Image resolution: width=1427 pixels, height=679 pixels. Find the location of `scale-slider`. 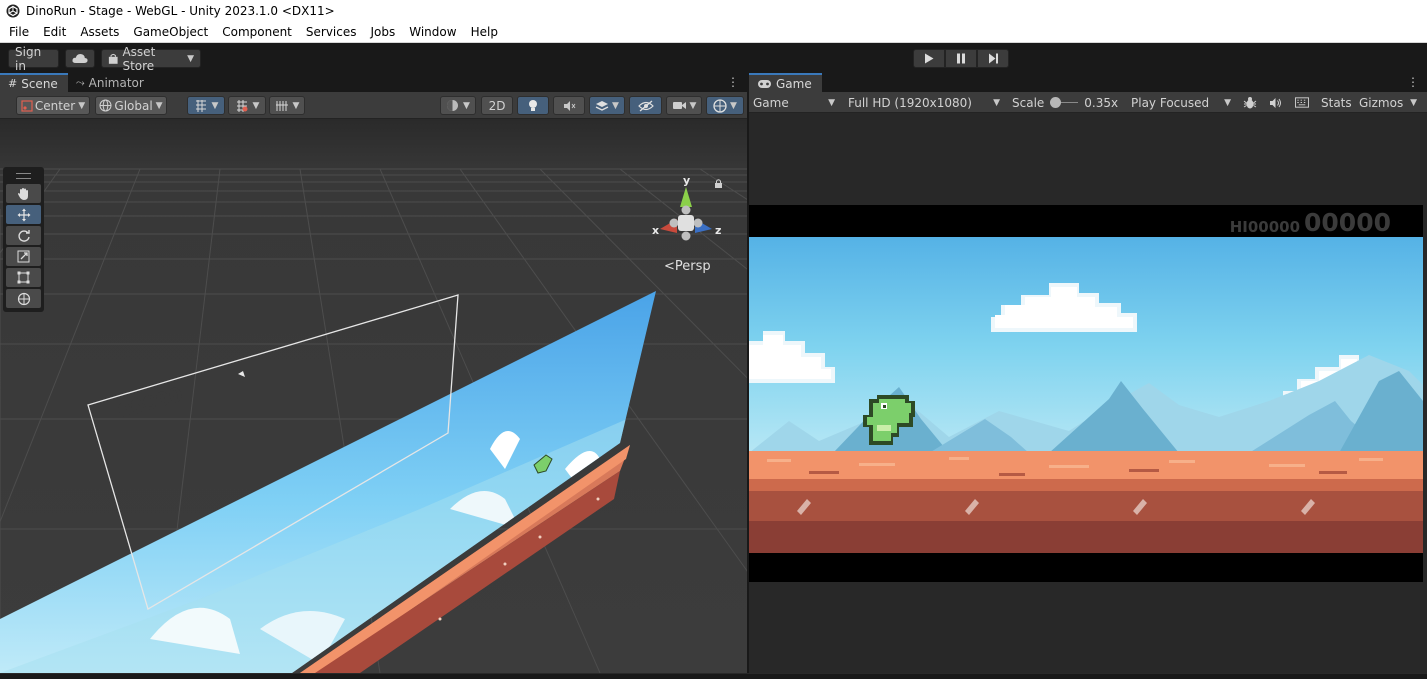

scale-slider is located at coordinates (1064, 102).